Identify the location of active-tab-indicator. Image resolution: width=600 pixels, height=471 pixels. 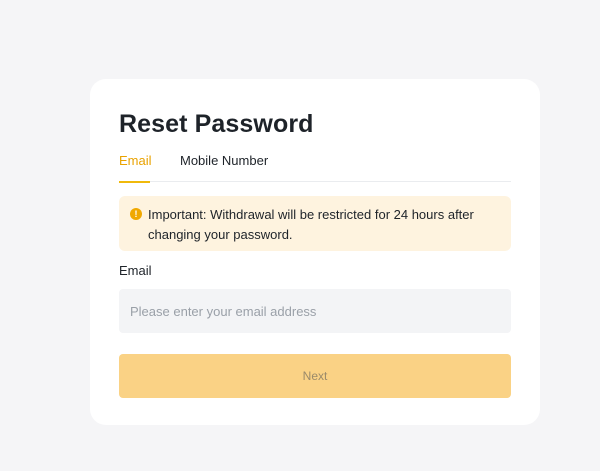
(134, 182).